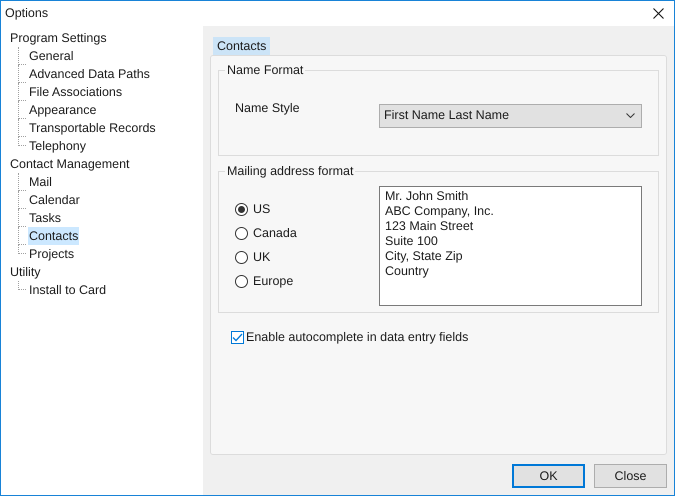  What do you see at coordinates (51, 56) in the screenshot?
I see `tree-item: General` at bounding box center [51, 56].